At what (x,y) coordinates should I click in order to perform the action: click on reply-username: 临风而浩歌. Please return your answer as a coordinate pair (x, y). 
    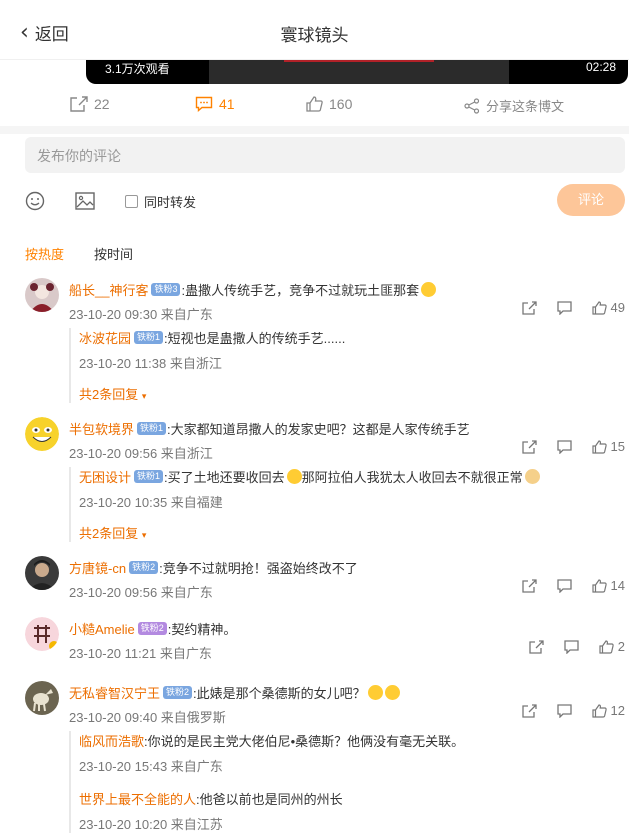
    Looking at the image, I should click on (111, 740).